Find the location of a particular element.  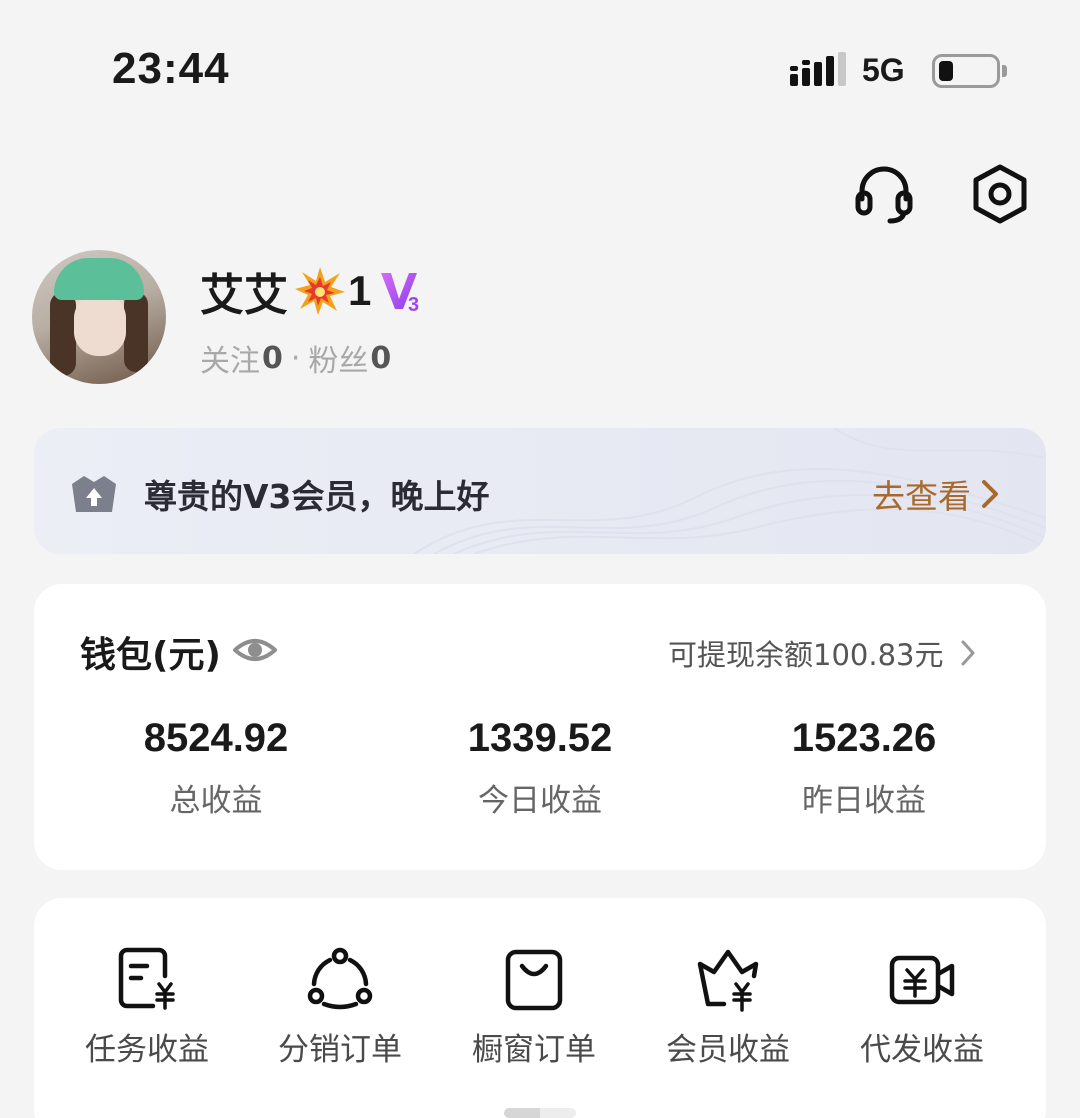

settings-hexagon-icon is located at coordinates (1000, 194).